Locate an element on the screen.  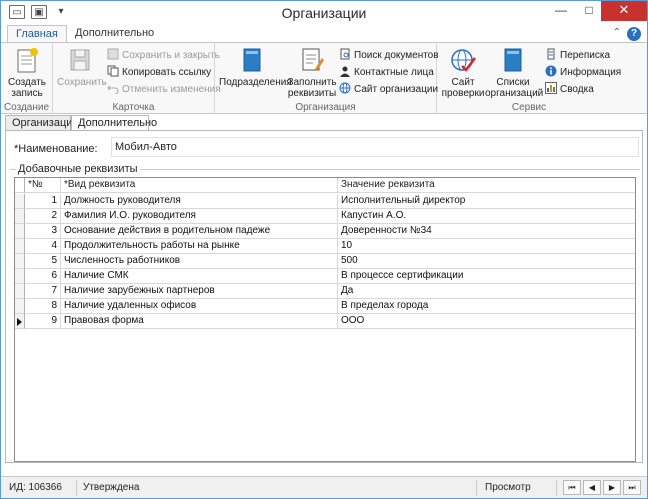
information-button: Информация is located at coordinates (583, 72).